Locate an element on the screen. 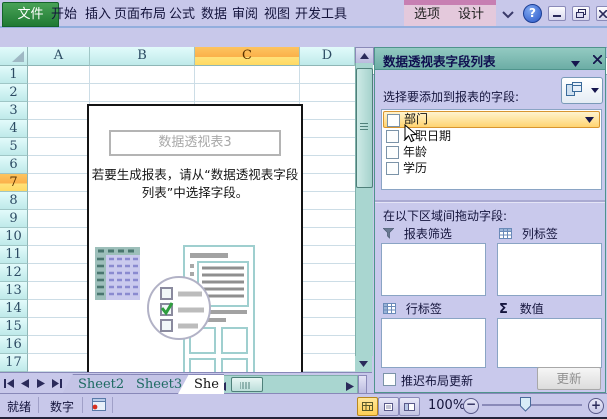 Image resolution: width=607 pixels, height=419 pixels. row-header: 6 is located at coordinates (14, 165).